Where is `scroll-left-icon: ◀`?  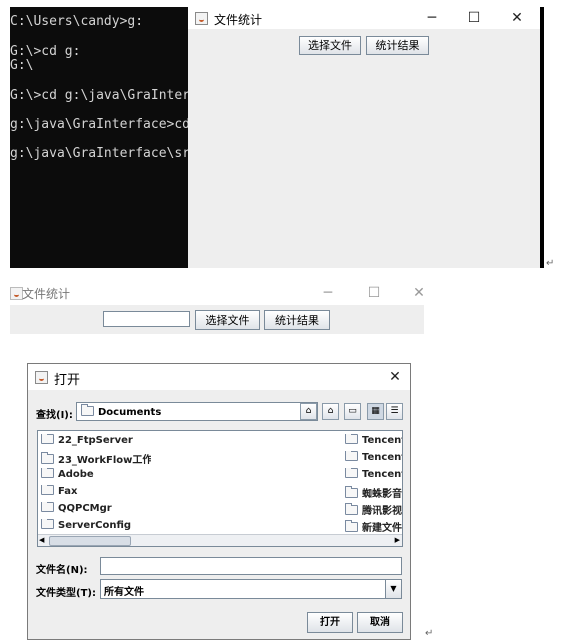 scroll-left-icon: ◀ is located at coordinates (41, 540).